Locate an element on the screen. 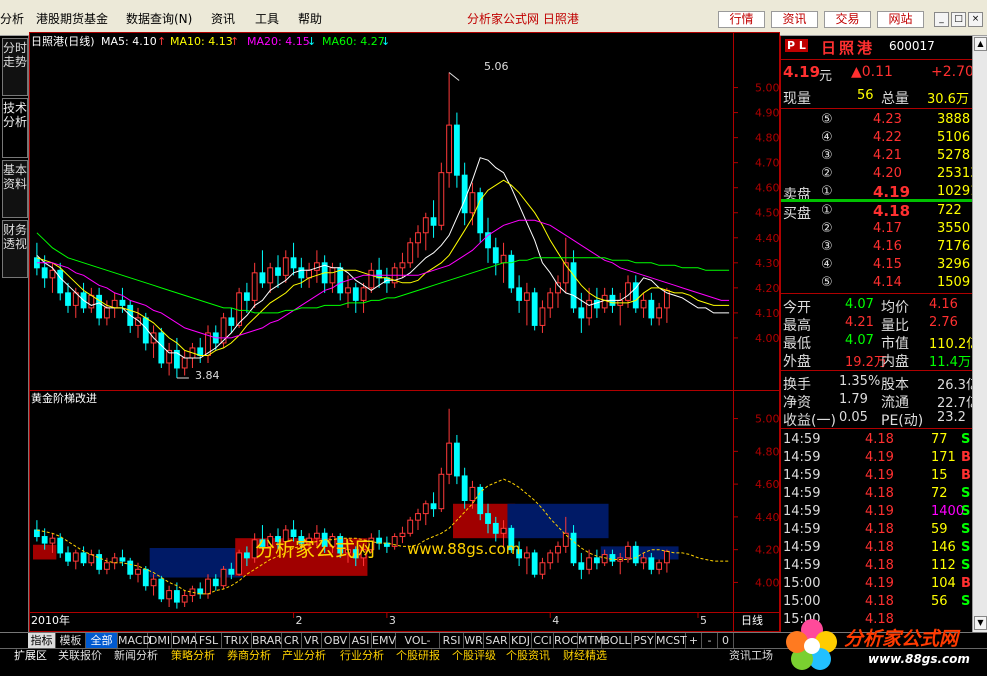 The image size is (987, 676). maximize-icon: □ is located at coordinates (958, 19).